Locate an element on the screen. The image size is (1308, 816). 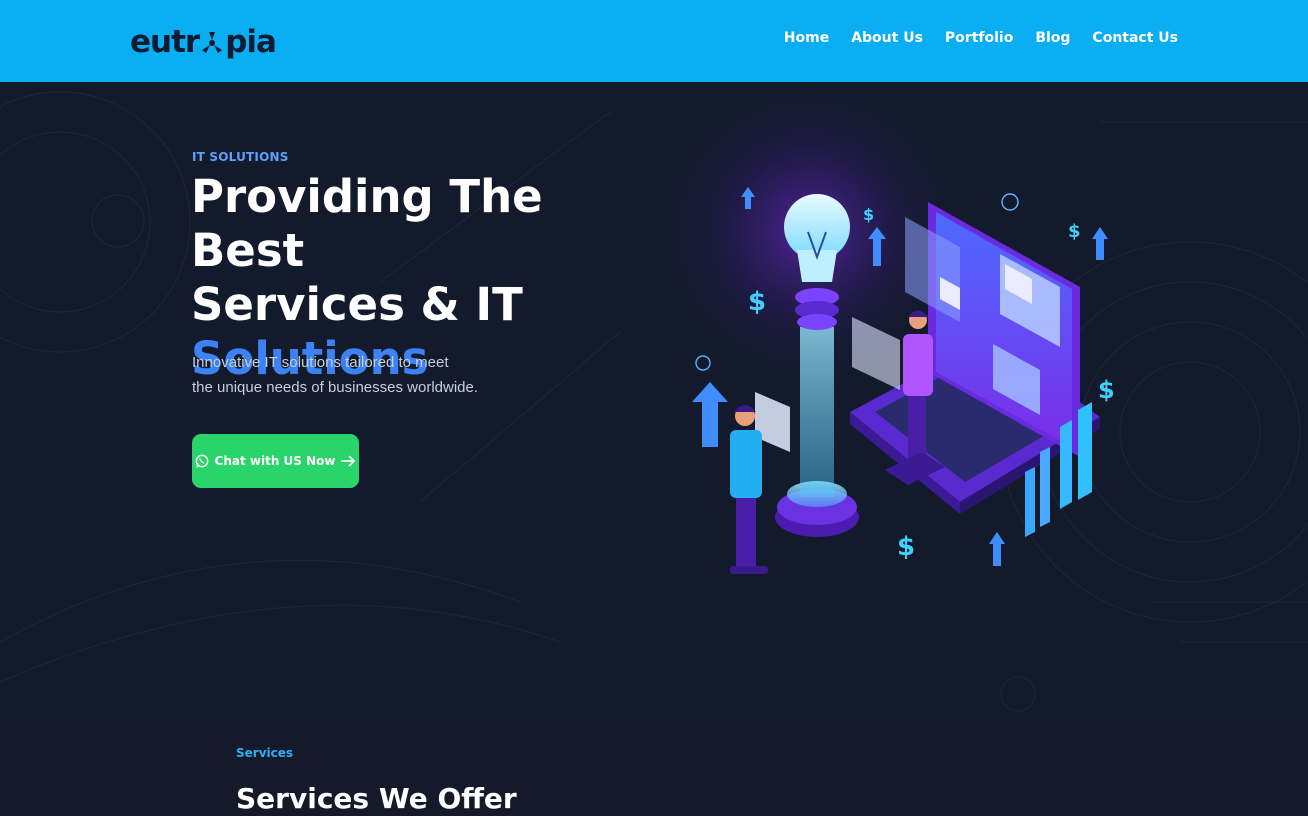
services-eyebrow: Services is located at coordinates (265, 753).